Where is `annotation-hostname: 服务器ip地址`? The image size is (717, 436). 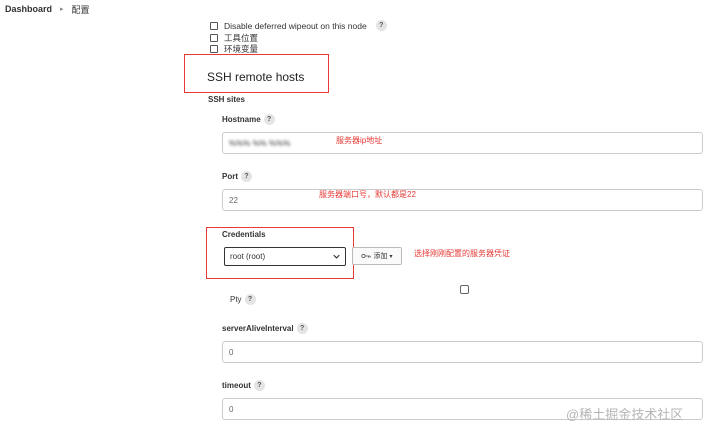 annotation-hostname: 服务器ip地址 is located at coordinates (359, 140).